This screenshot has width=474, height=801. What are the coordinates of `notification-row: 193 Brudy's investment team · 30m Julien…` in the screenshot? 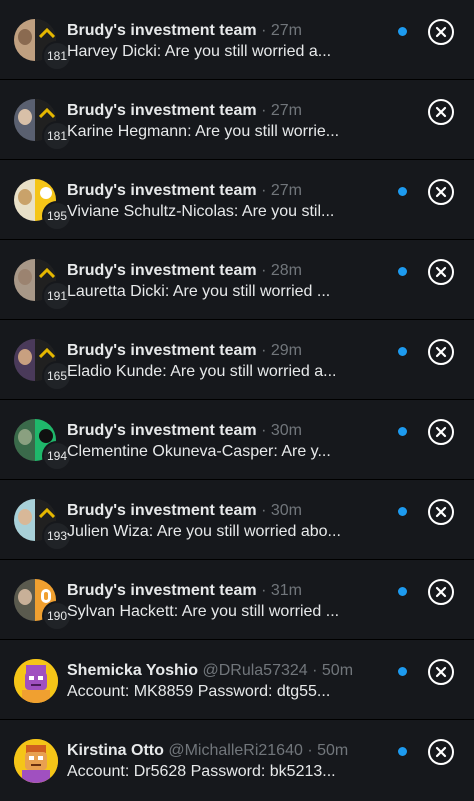 It's located at (237, 520).